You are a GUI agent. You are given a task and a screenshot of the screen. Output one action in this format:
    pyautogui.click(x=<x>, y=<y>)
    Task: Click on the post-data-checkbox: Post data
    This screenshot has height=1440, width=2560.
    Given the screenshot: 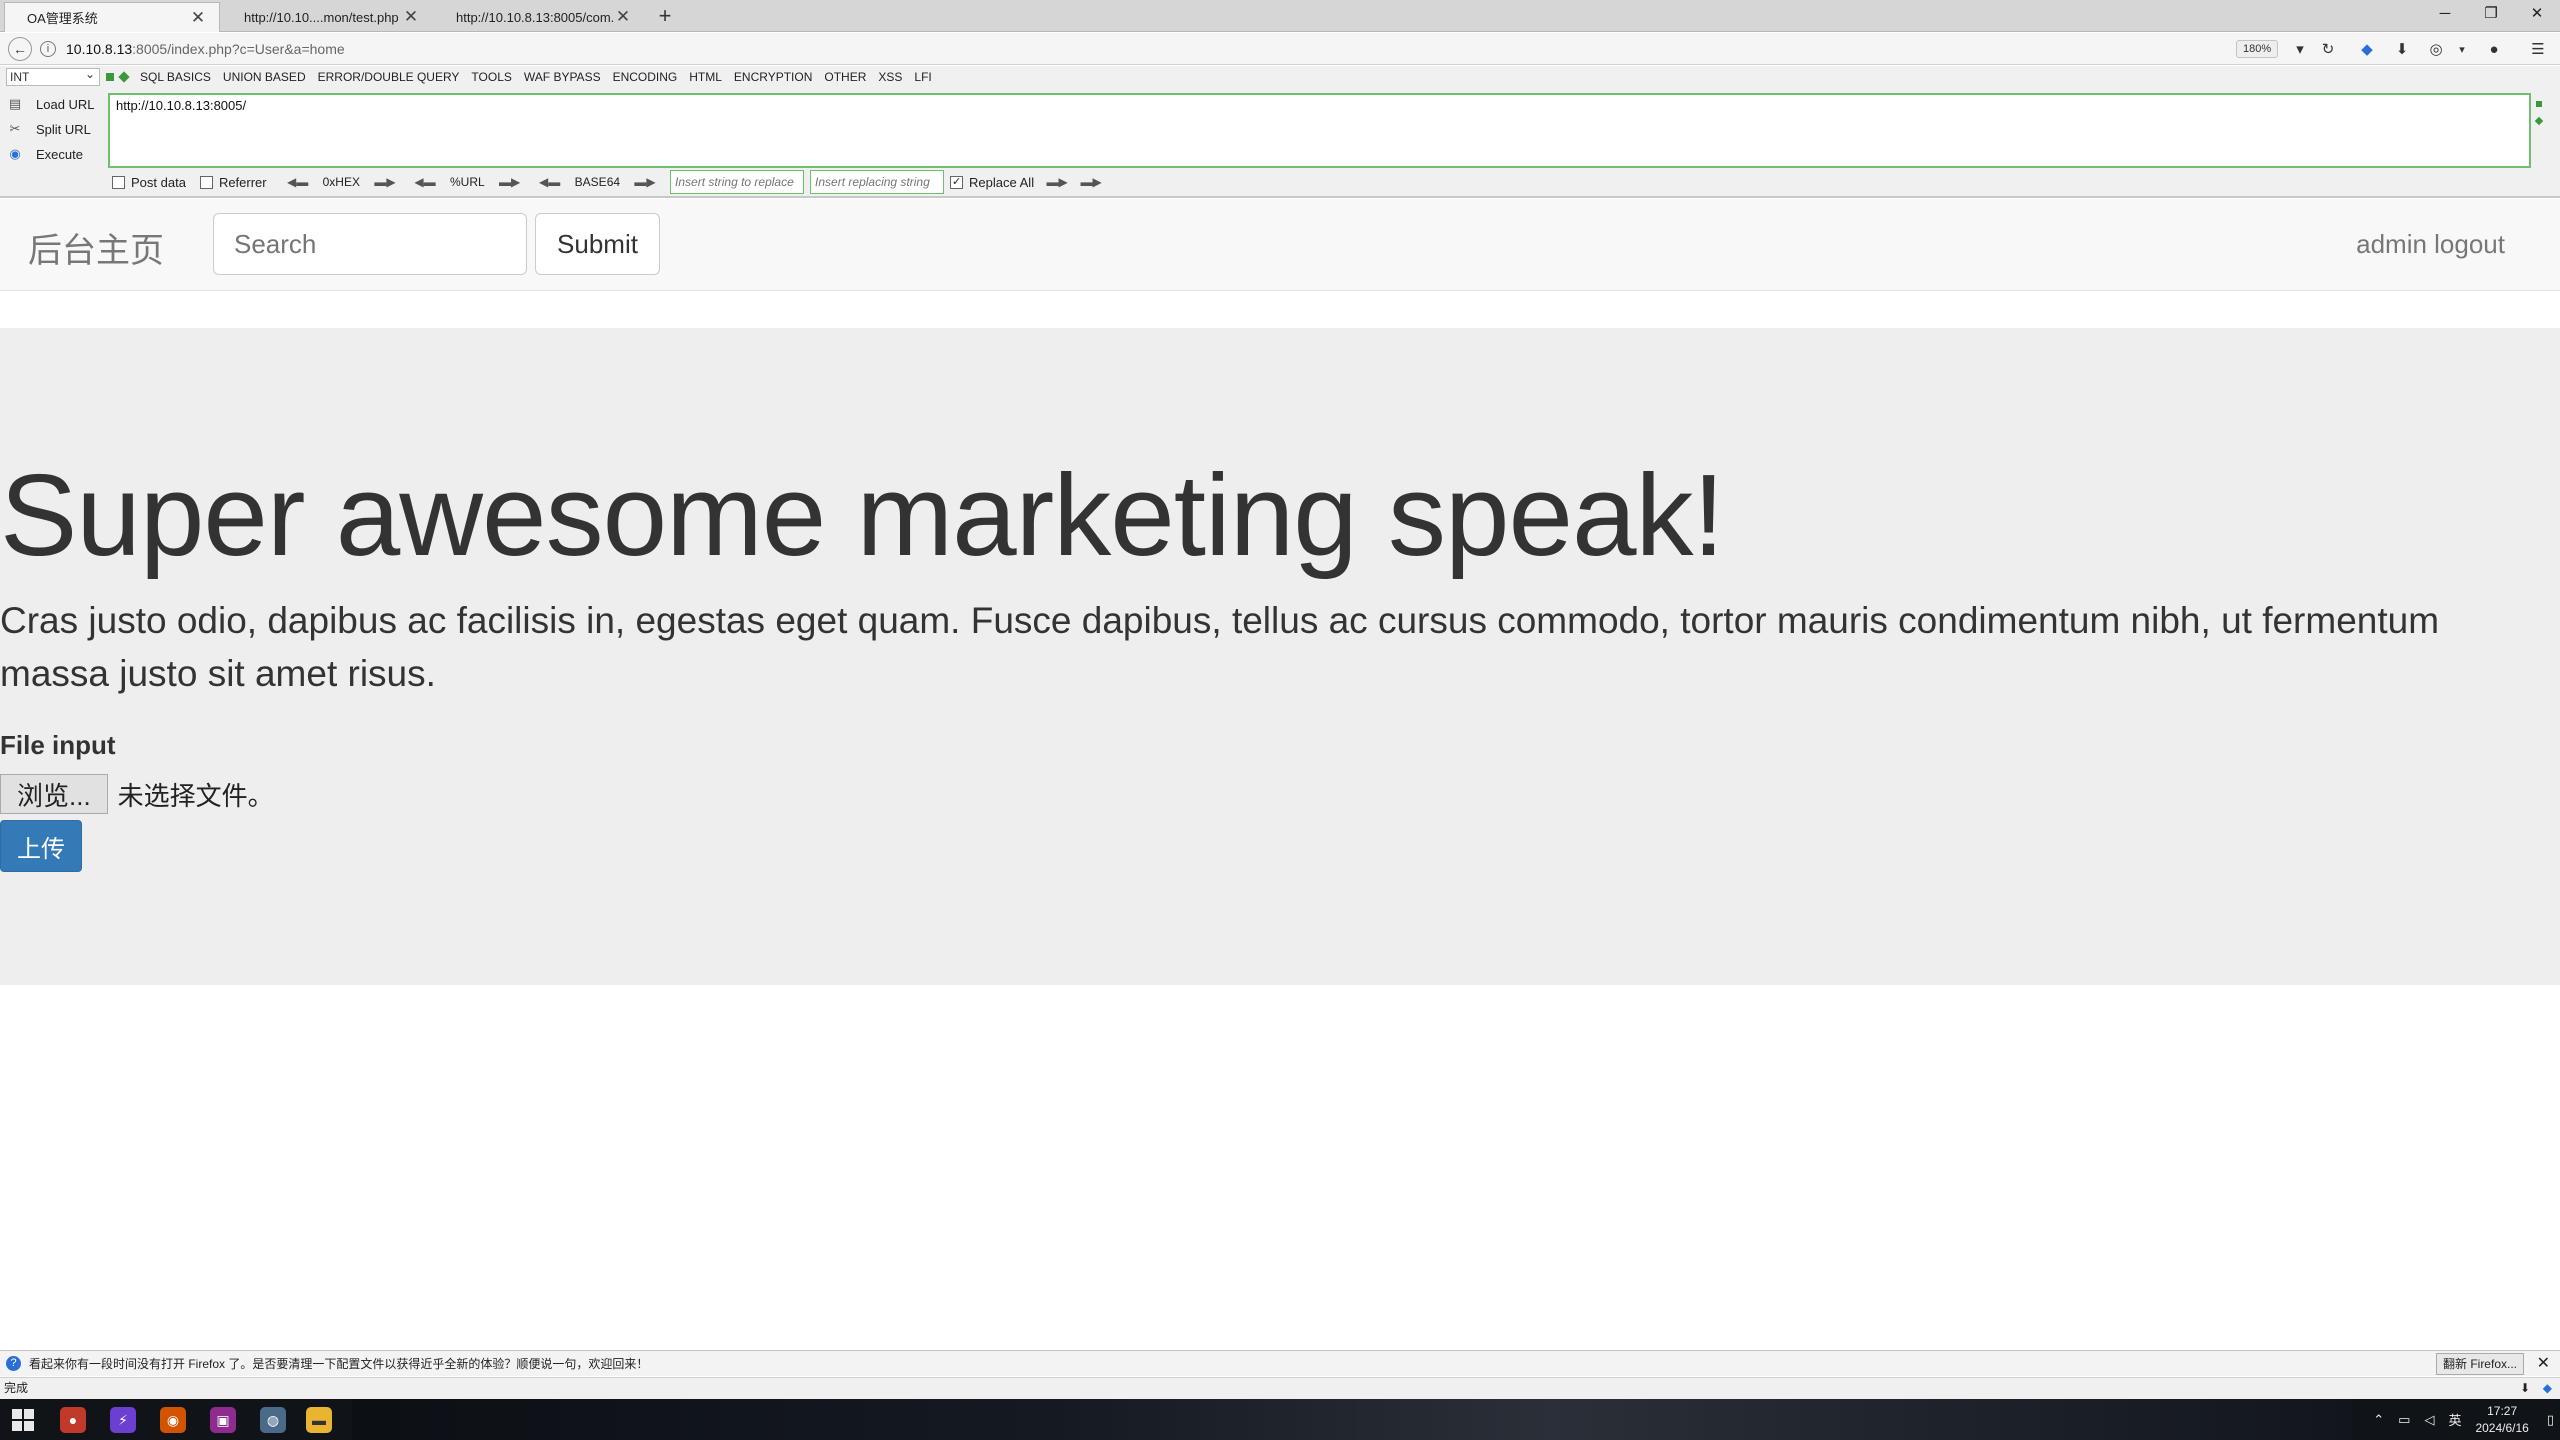 What is the action you would take?
    pyautogui.click(x=149, y=182)
    